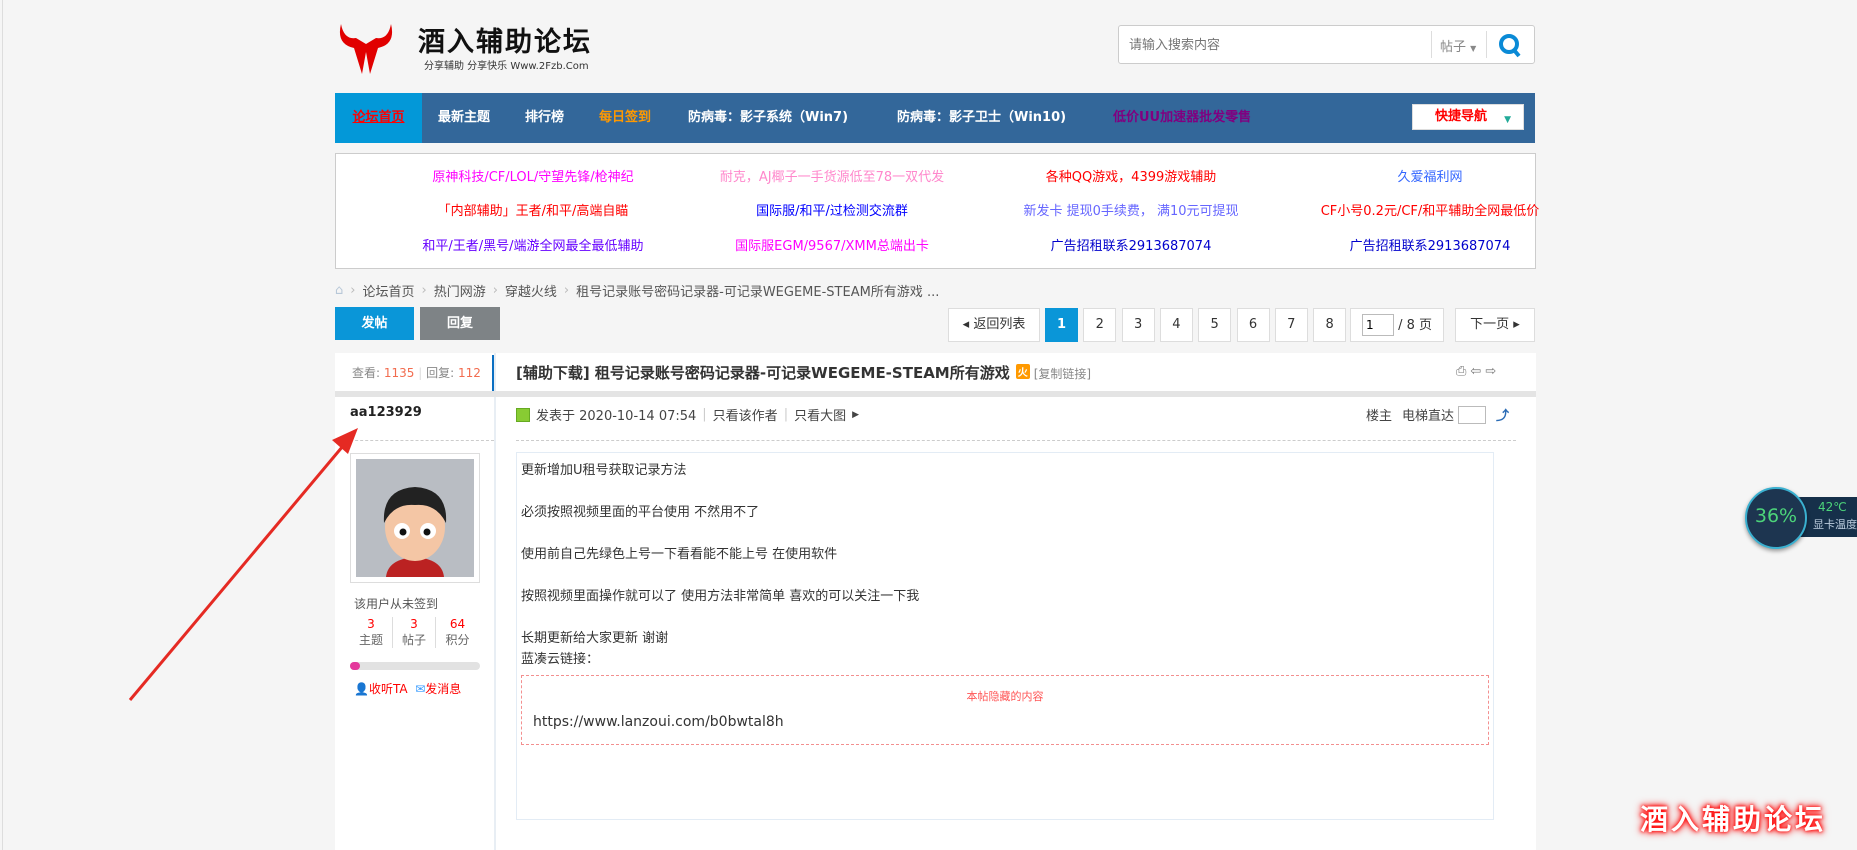 Image resolution: width=1857 pixels, height=850 pixels. What do you see at coordinates (625, 118) in the screenshot?
I see `nav-checkin: 每日签到` at bounding box center [625, 118].